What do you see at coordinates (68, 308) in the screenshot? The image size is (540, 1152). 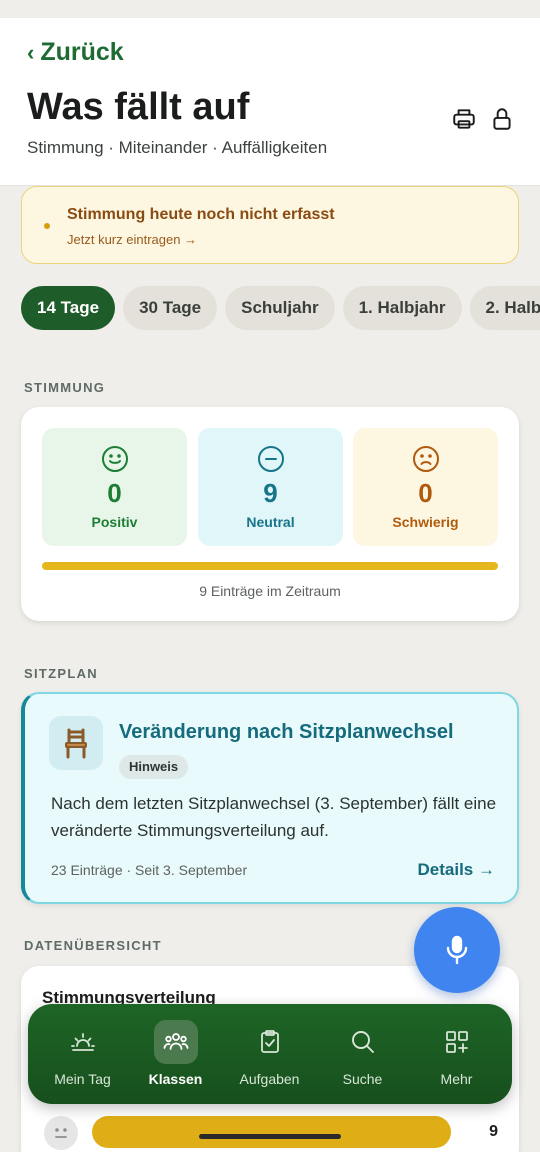 I see `chip-14-tage: 14 Tage` at bounding box center [68, 308].